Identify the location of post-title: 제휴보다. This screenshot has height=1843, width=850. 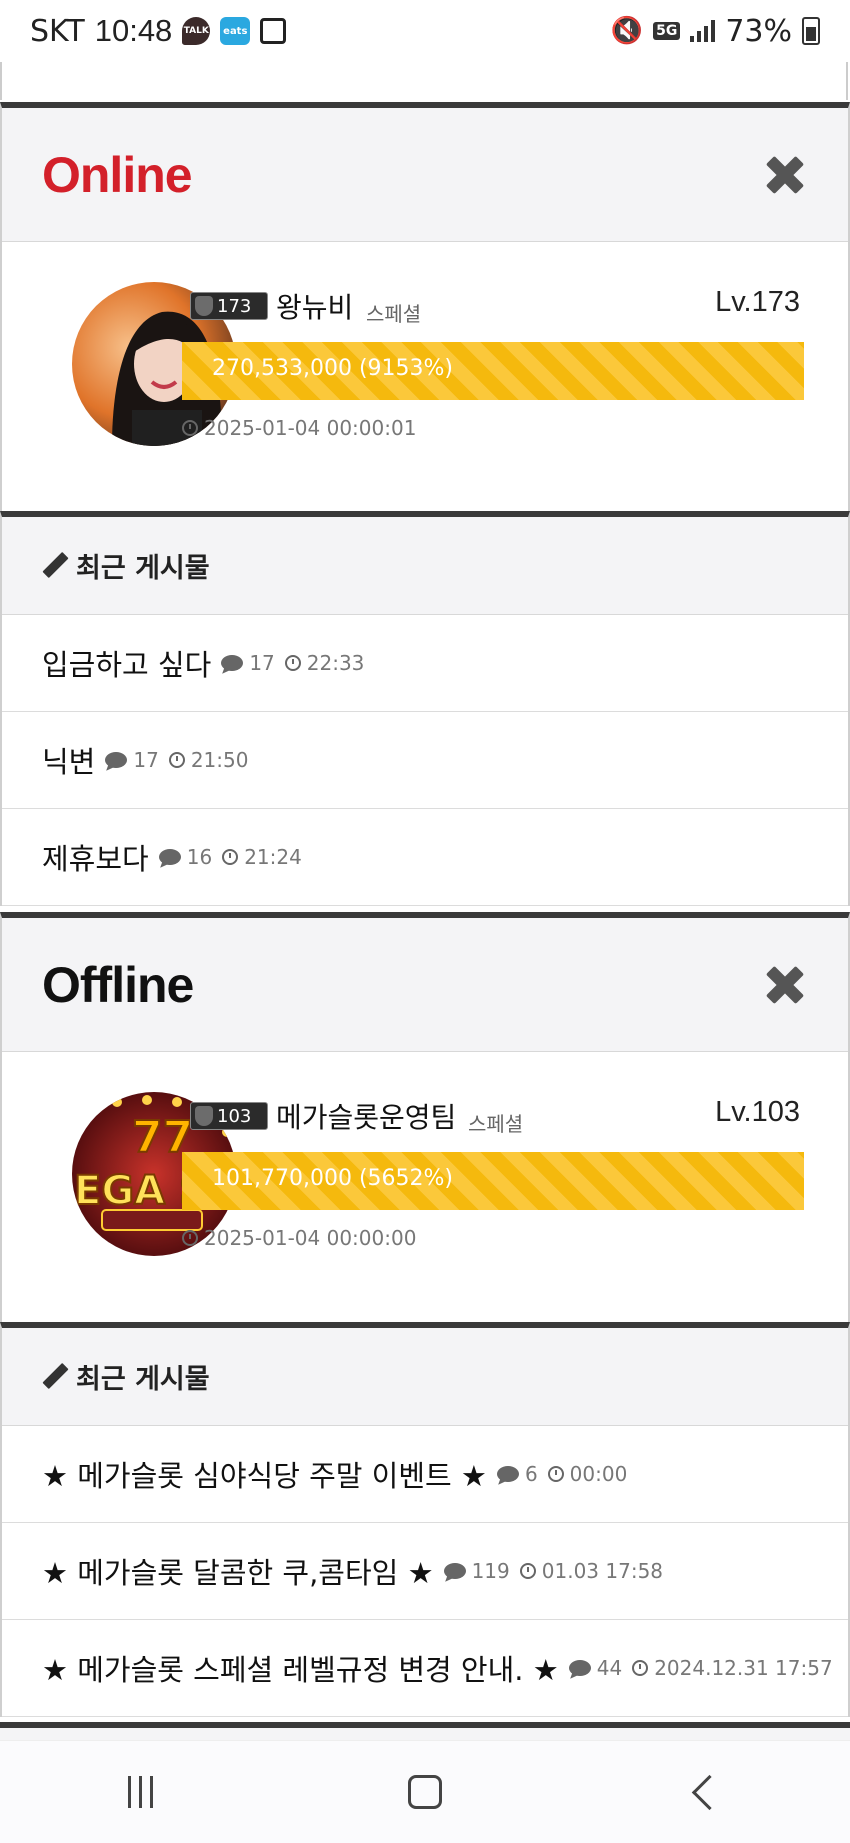
(95, 857).